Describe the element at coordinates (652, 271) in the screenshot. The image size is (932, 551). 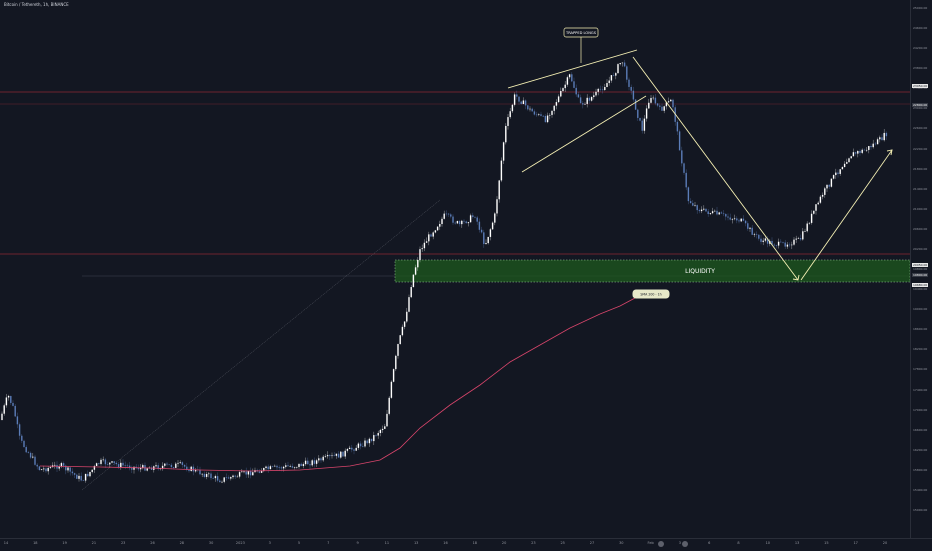
I see `liquidity-zone` at that location.